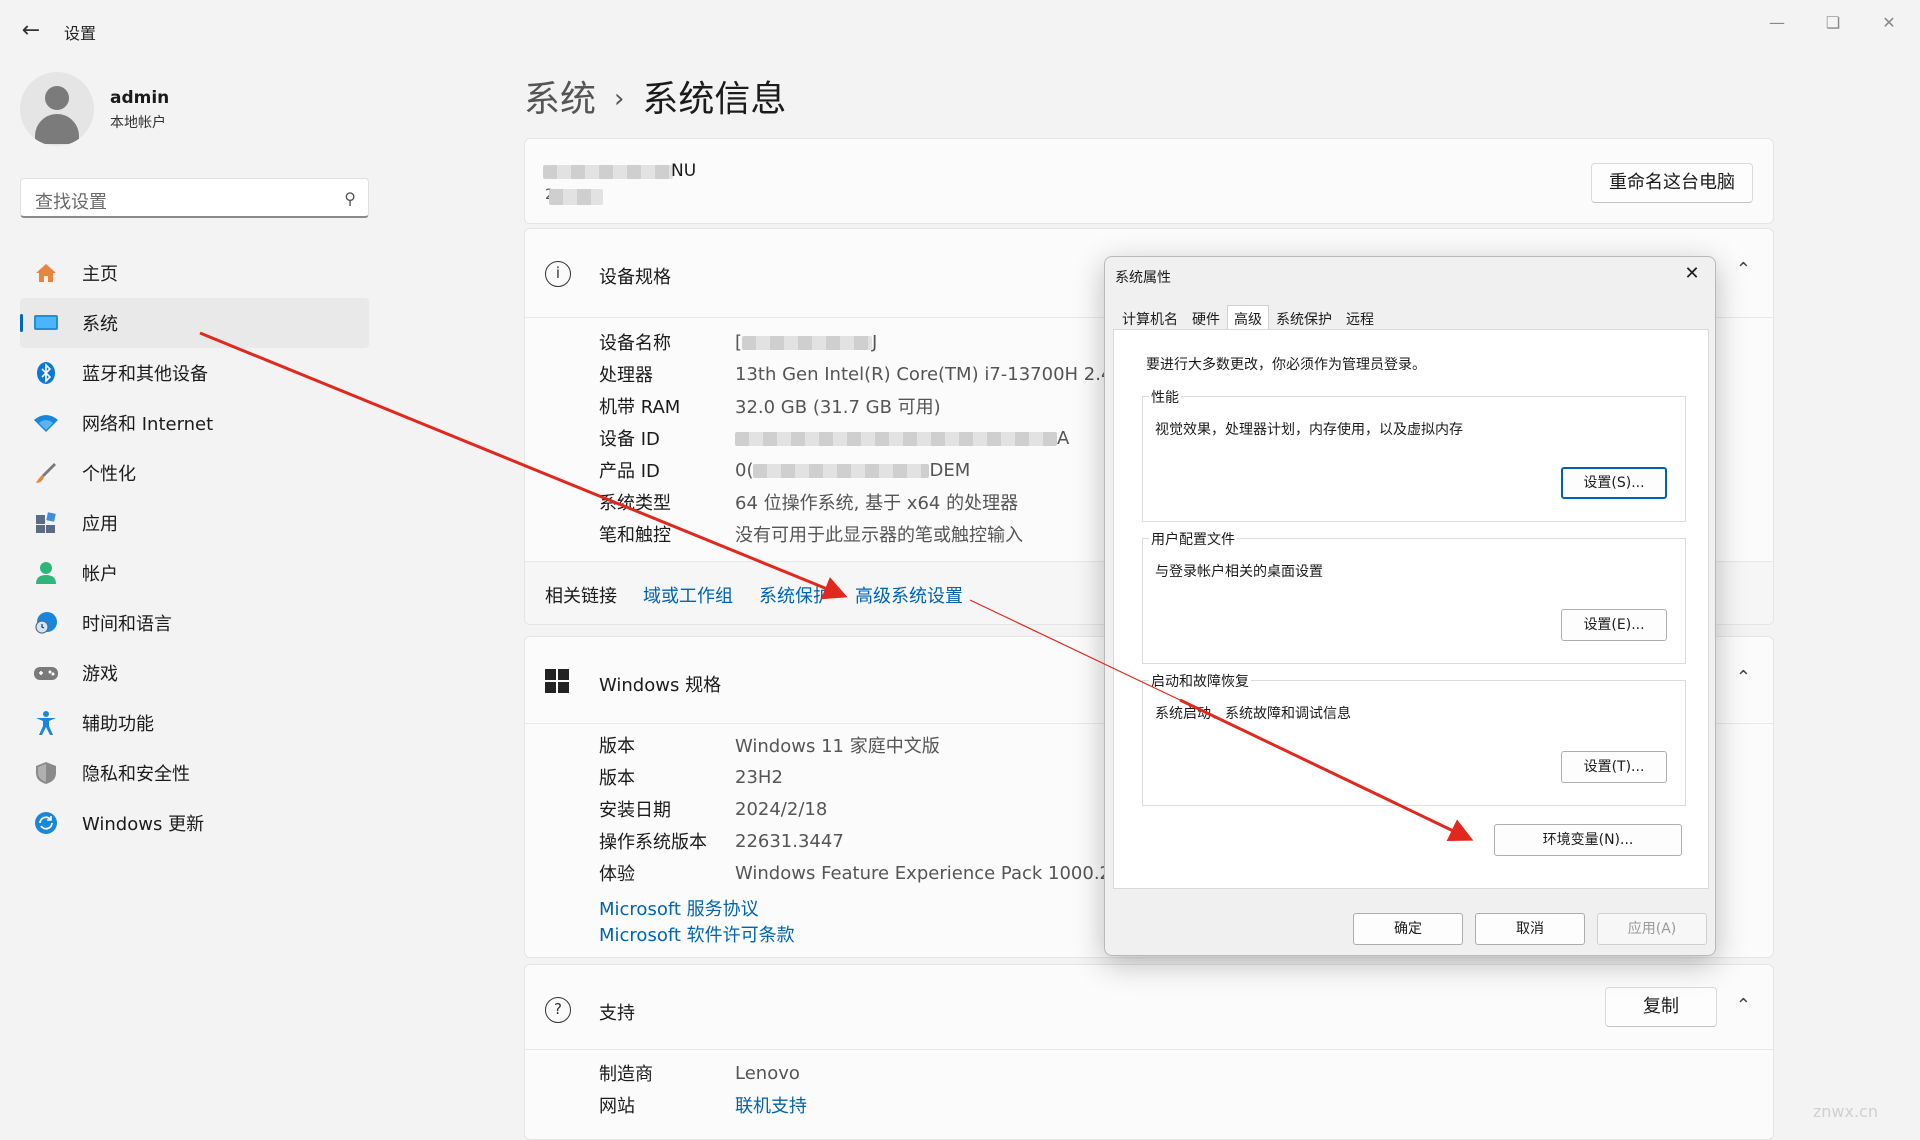  I want to click on arrow-to-env-variables, so click(1326, 770).